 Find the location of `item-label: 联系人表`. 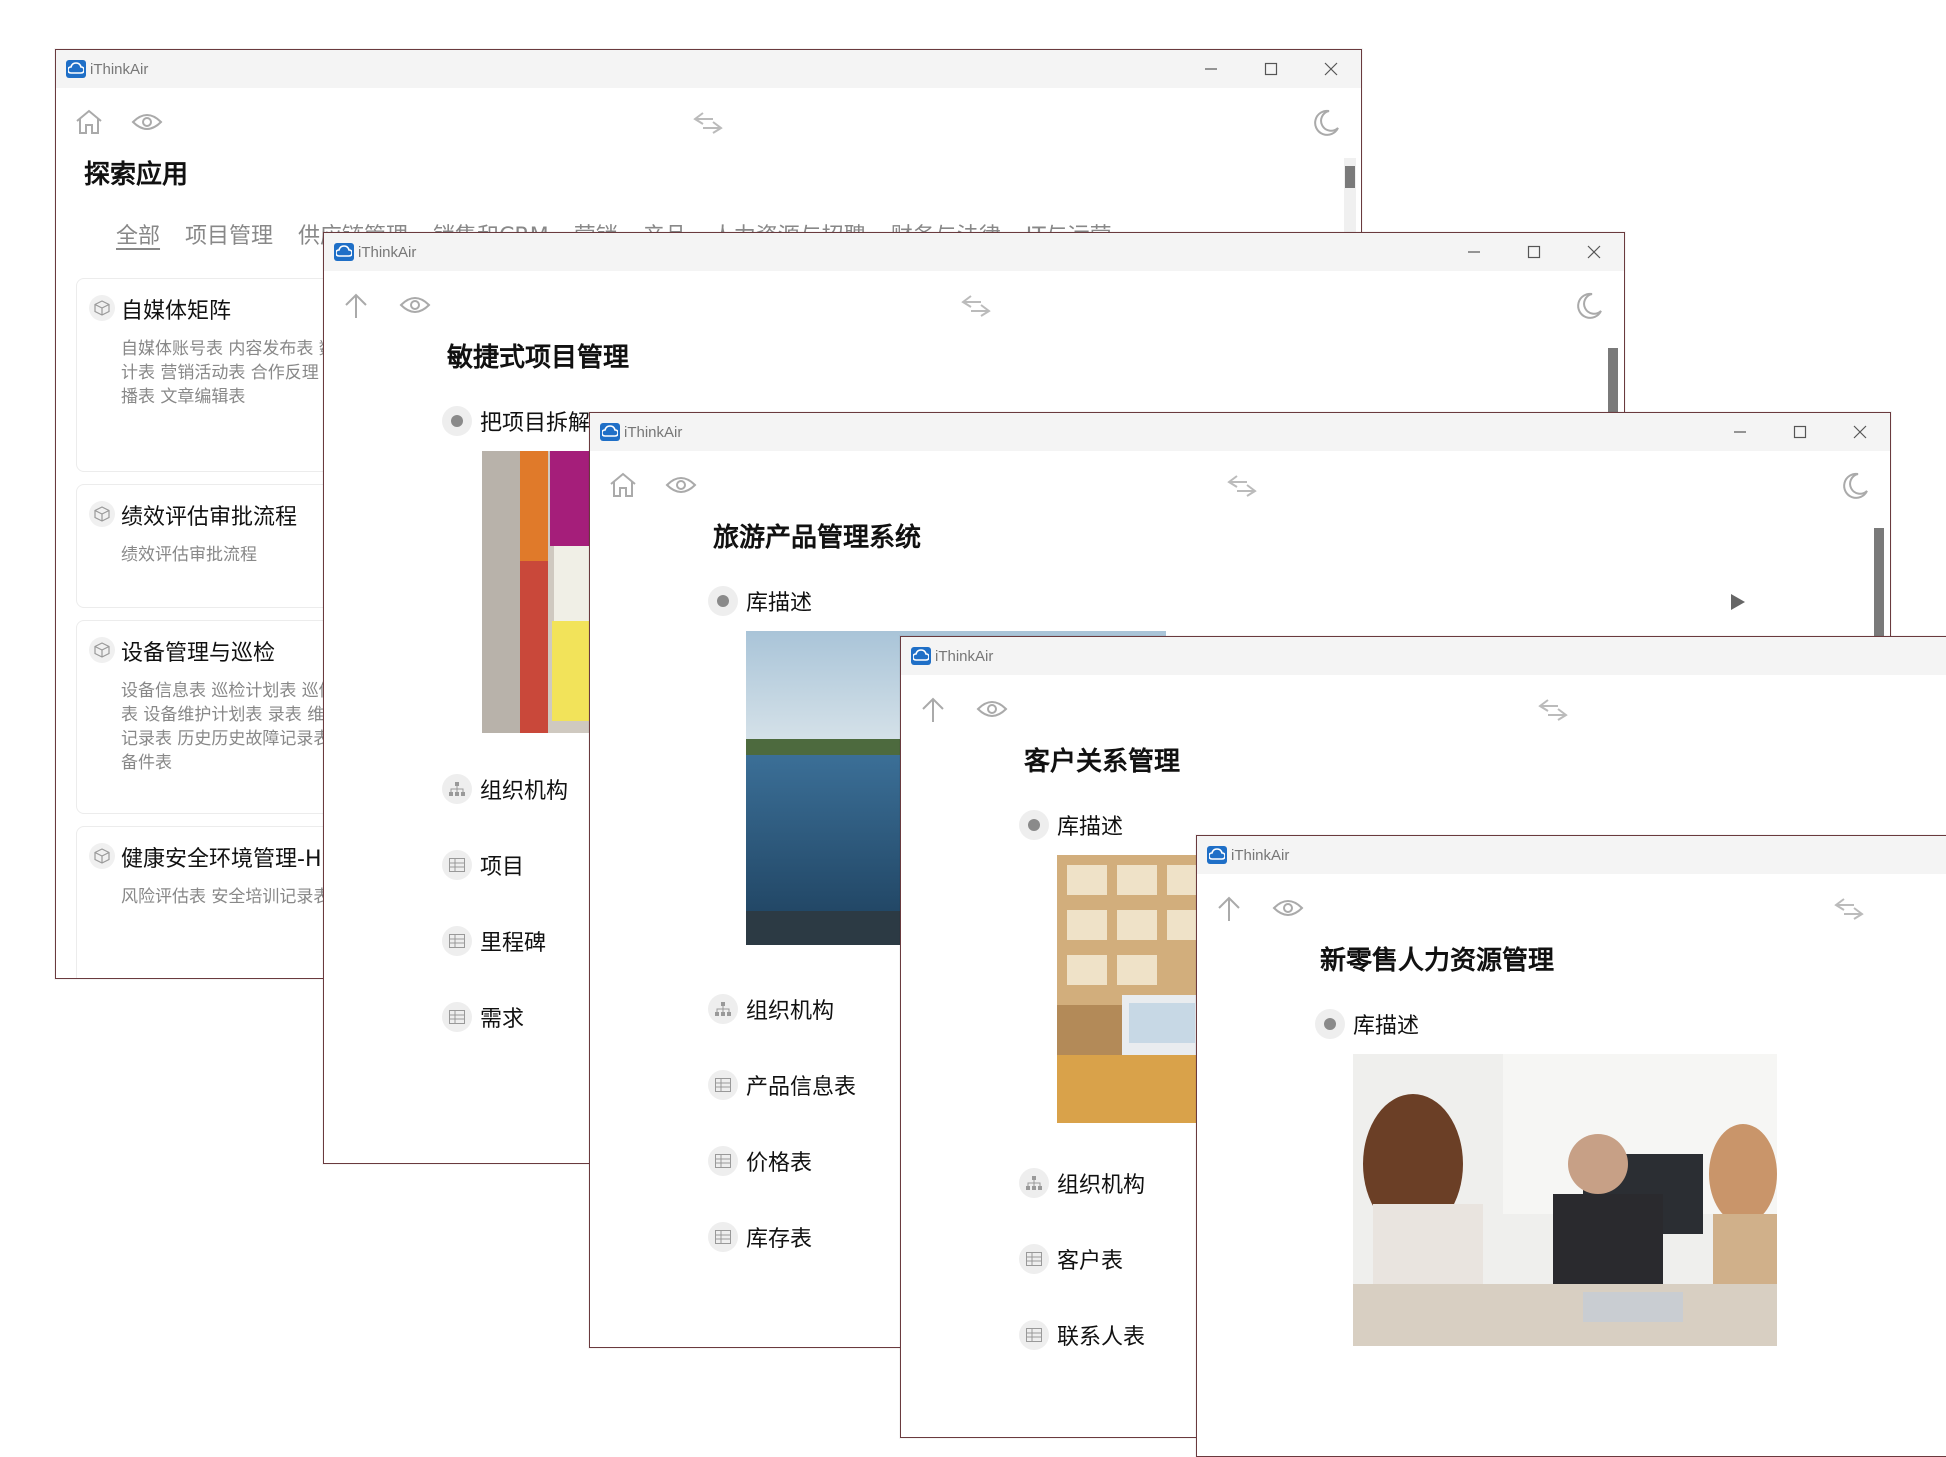

item-label: 联系人表 is located at coordinates (1101, 1337).